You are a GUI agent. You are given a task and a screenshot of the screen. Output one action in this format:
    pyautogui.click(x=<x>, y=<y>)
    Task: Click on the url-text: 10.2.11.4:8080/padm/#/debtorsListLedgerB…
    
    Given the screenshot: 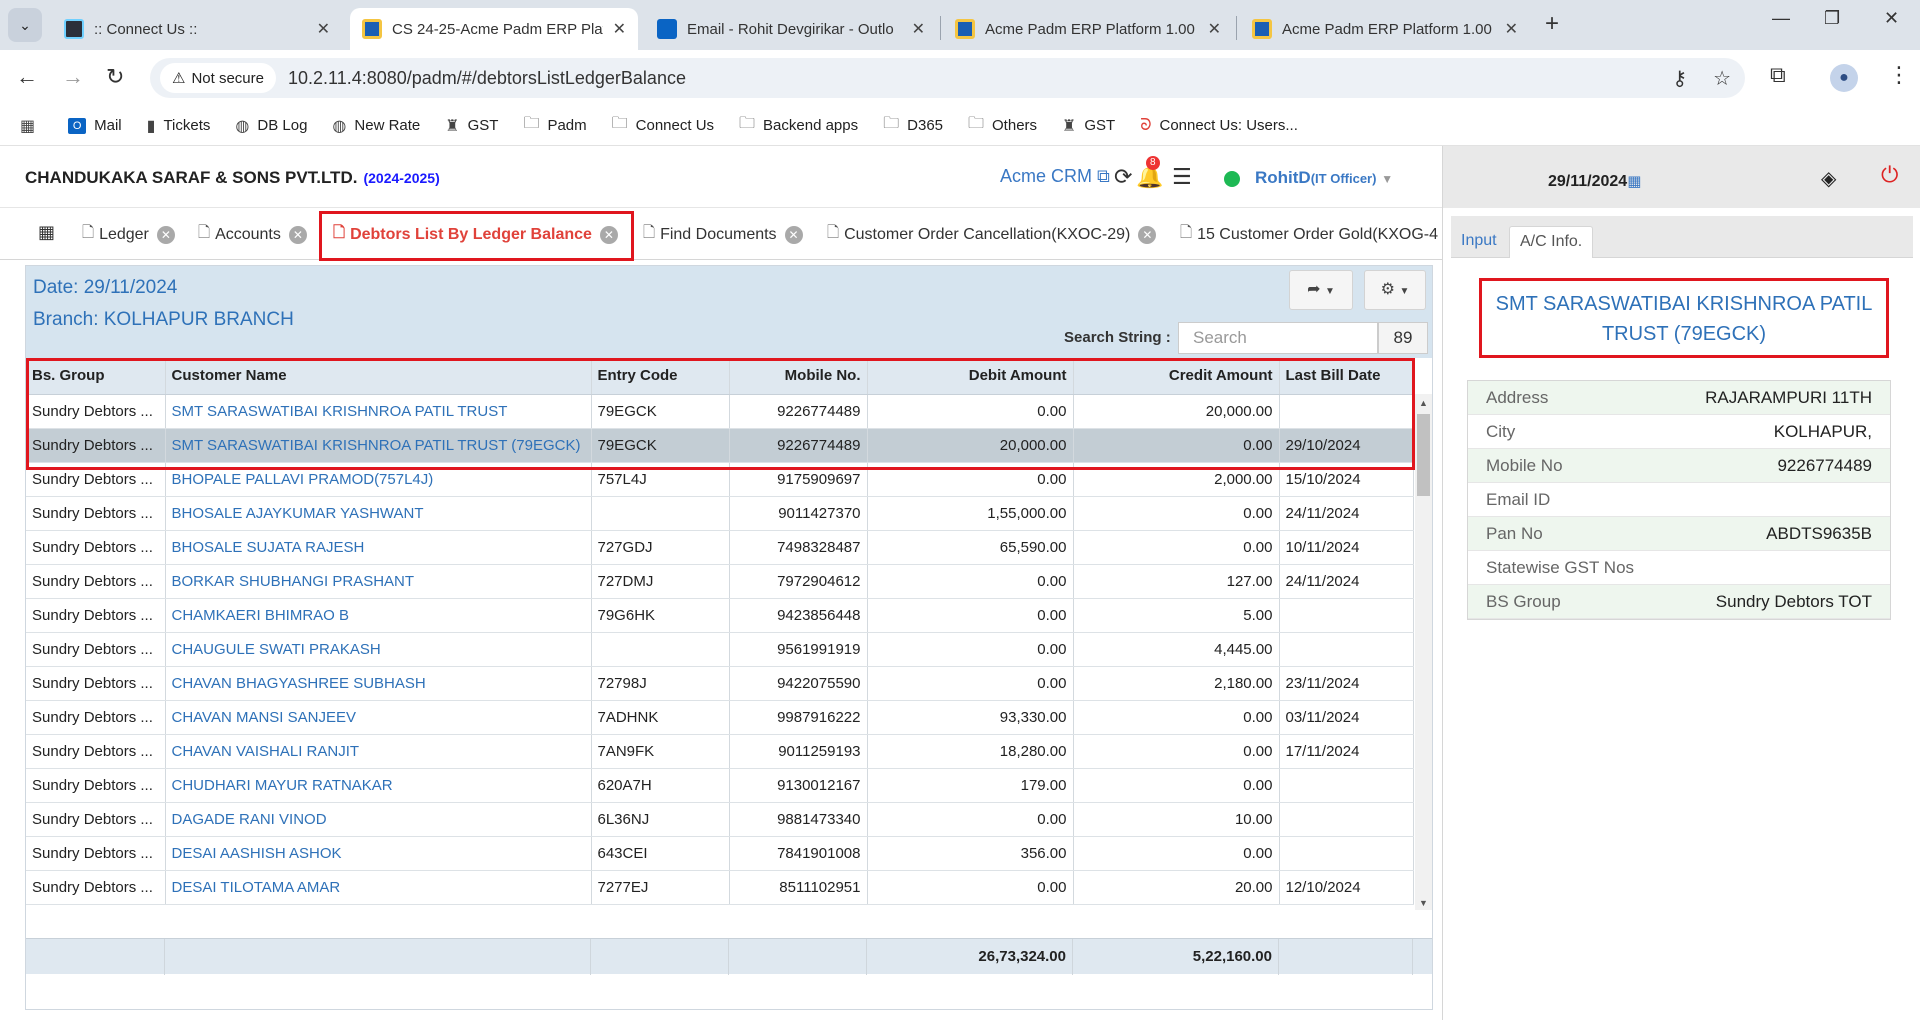 What is the action you would take?
    pyautogui.click(x=487, y=78)
    